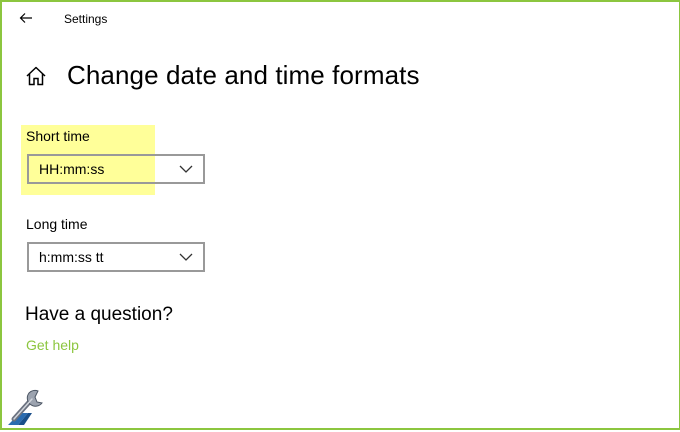 The image size is (680, 432). Describe the element at coordinates (340, 19) in the screenshot. I see `title-bar: Settings` at that location.